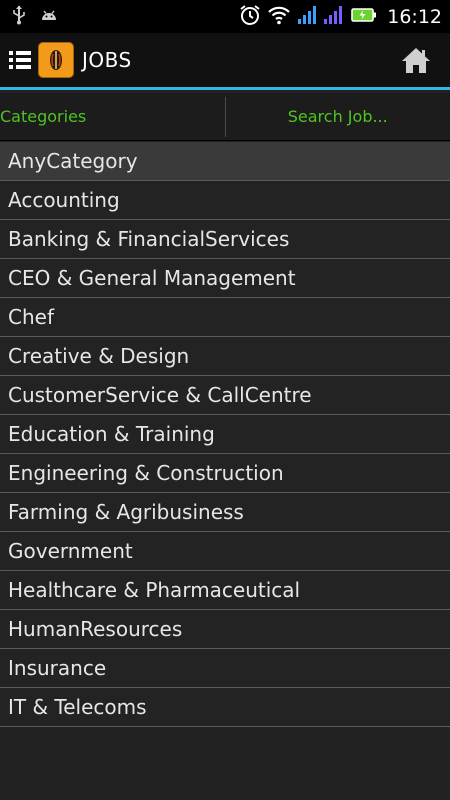  Describe the element at coordinates (416, 60) in the screenshot. I see `home-icon` at that location.